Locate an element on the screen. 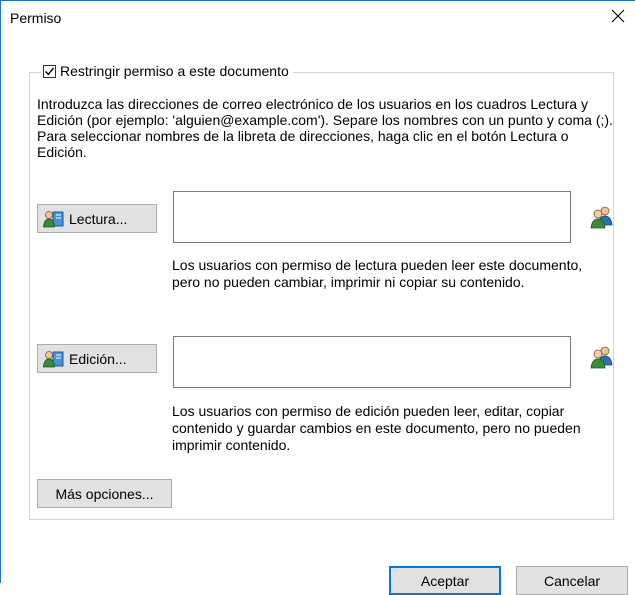  edit-address-book-button is located at coordinates (602, 357).